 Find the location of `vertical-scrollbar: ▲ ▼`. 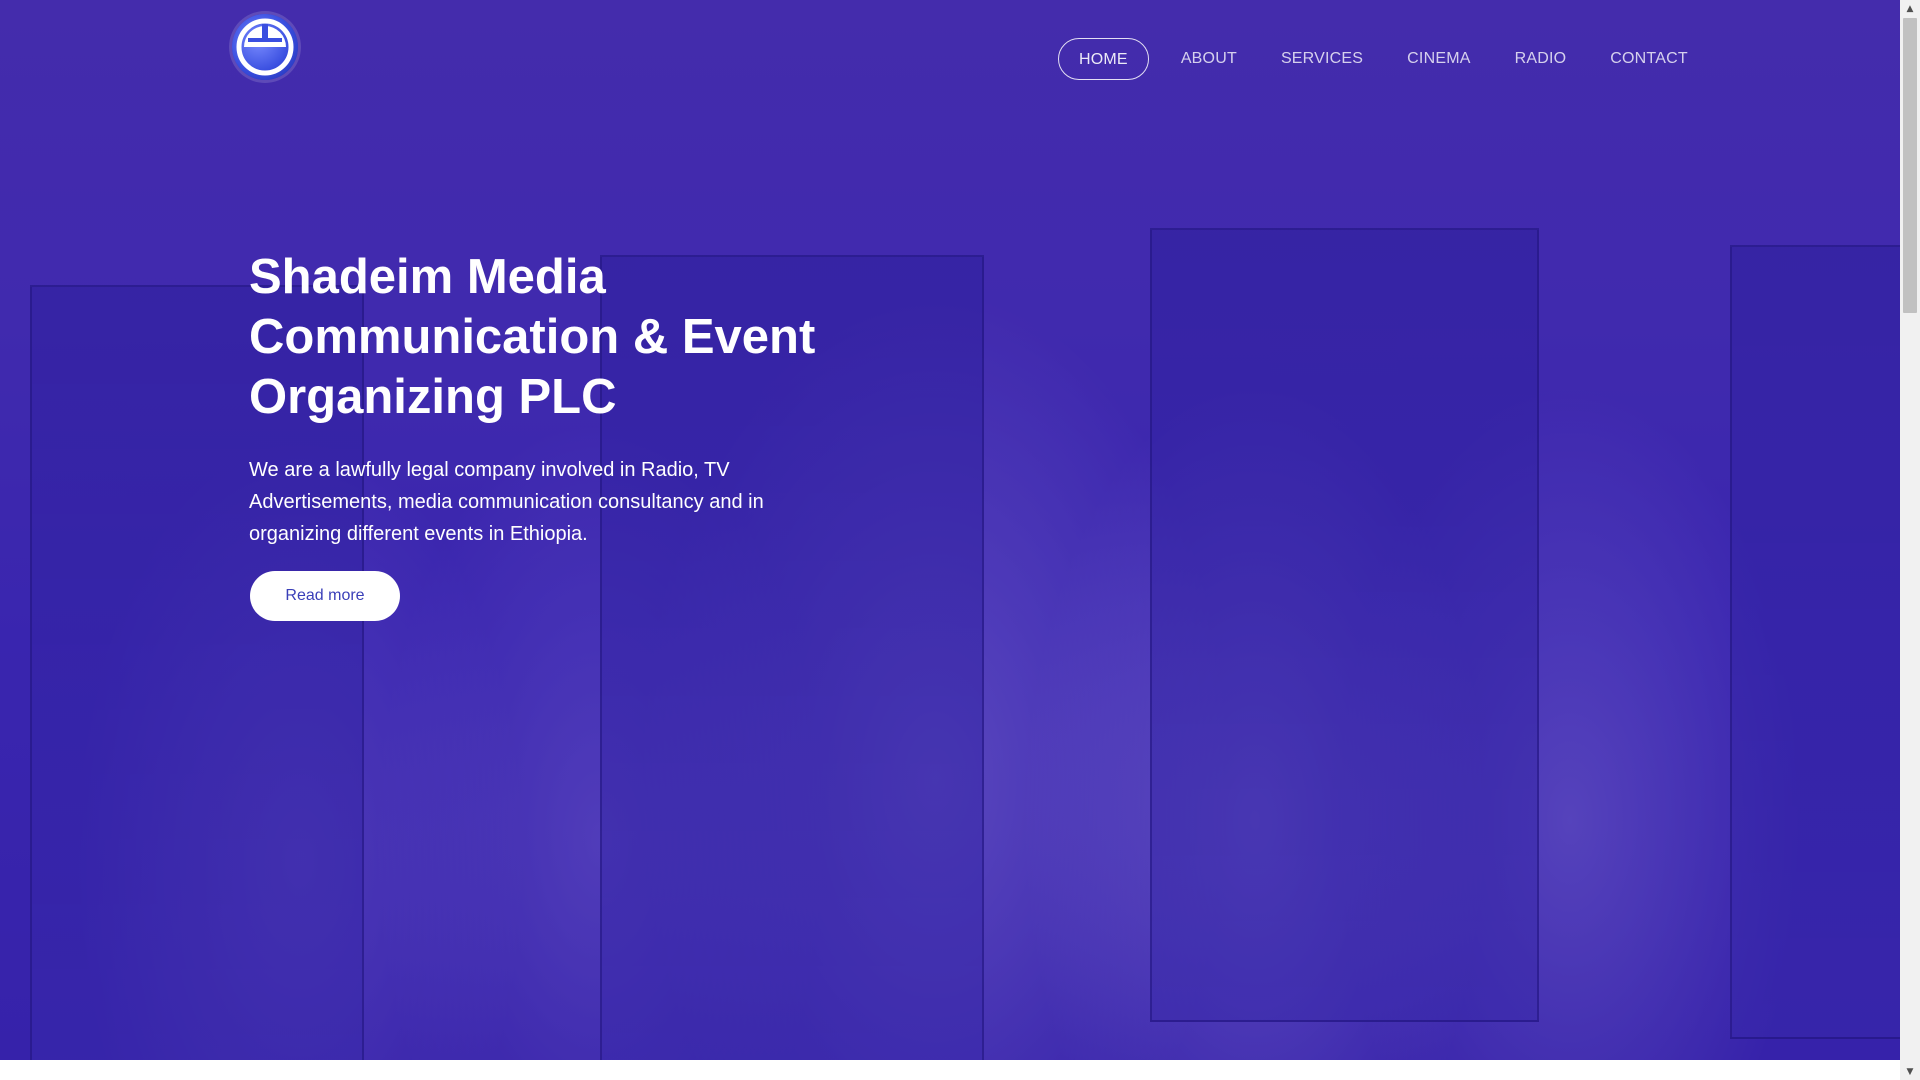

vertical-scrollbar: ▲ ▼ is located at coordinates (1910, 540).